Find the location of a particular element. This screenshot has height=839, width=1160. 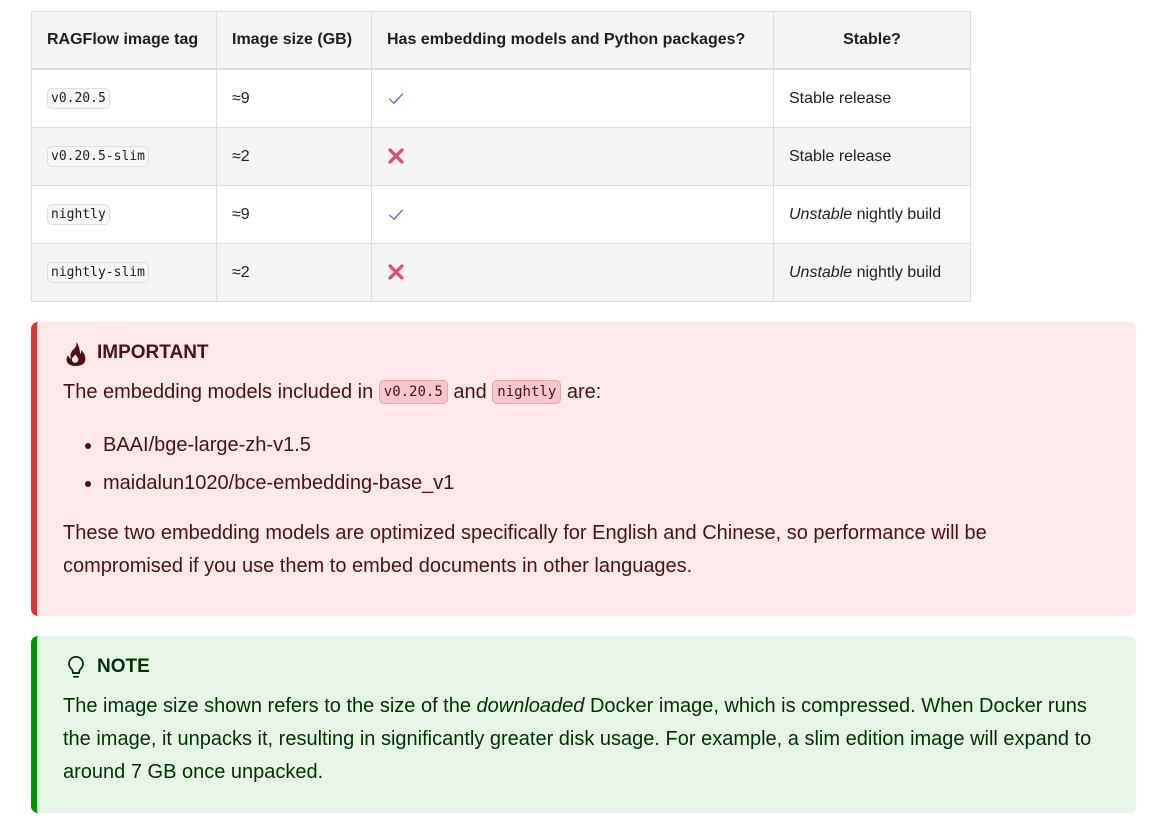

header-image-tag: RAGFlow image tag is located at coordinates (124, 40).